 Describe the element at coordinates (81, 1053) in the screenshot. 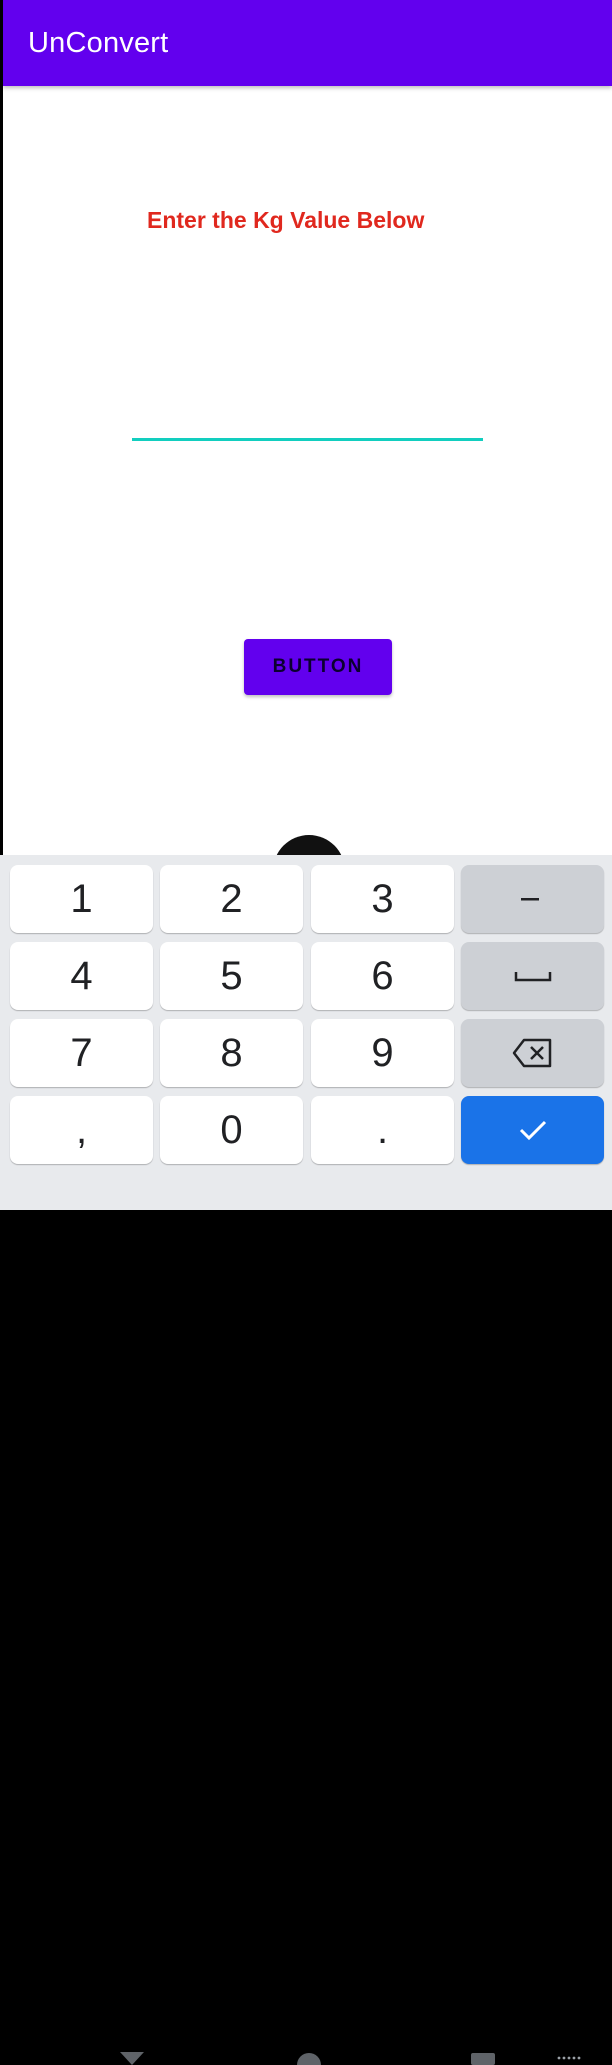

I see `key-7: 7` at that location.